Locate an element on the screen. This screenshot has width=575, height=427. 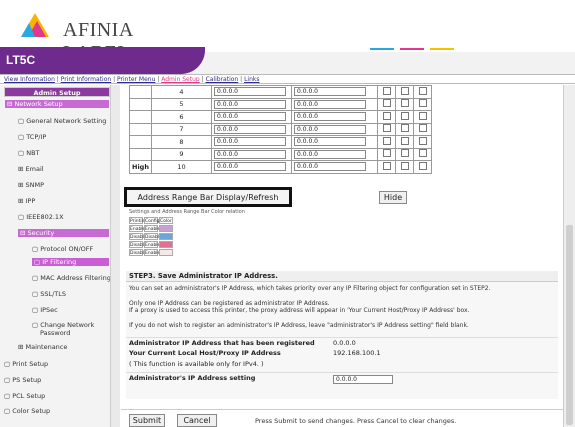
sidebar-item-security: ⊟ Security is located at coordinates (63, 233).